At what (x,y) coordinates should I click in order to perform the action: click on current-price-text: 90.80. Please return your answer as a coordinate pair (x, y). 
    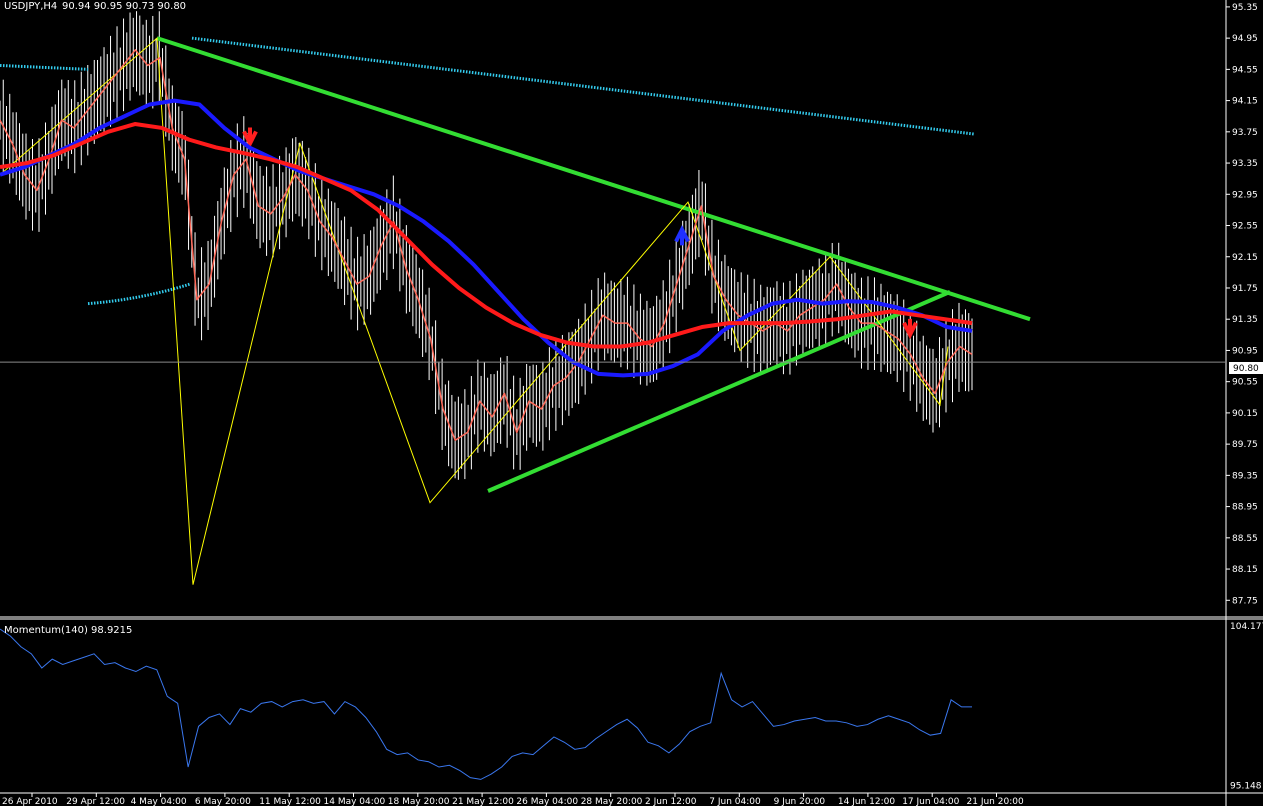
    Looking at the image, I should click on (1246, 369).